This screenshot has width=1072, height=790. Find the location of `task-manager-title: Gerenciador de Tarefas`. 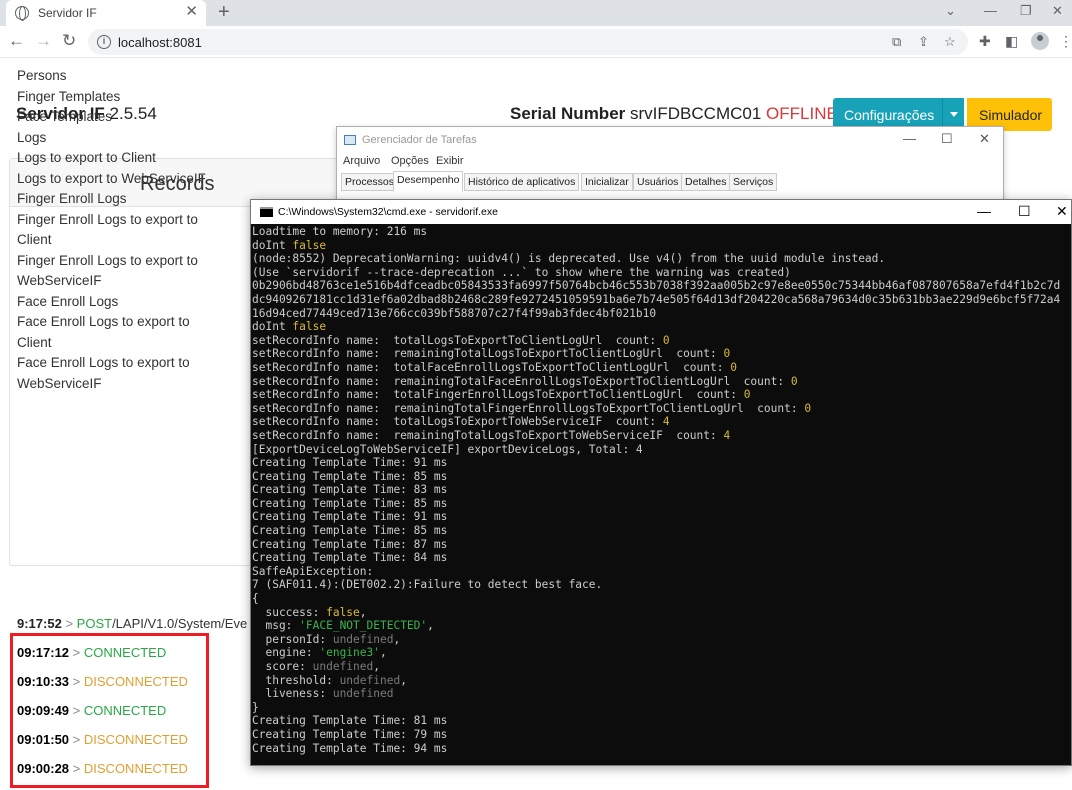

task-manager-title: Gerenciador de Tarefas is located at coordinates (419, 140).